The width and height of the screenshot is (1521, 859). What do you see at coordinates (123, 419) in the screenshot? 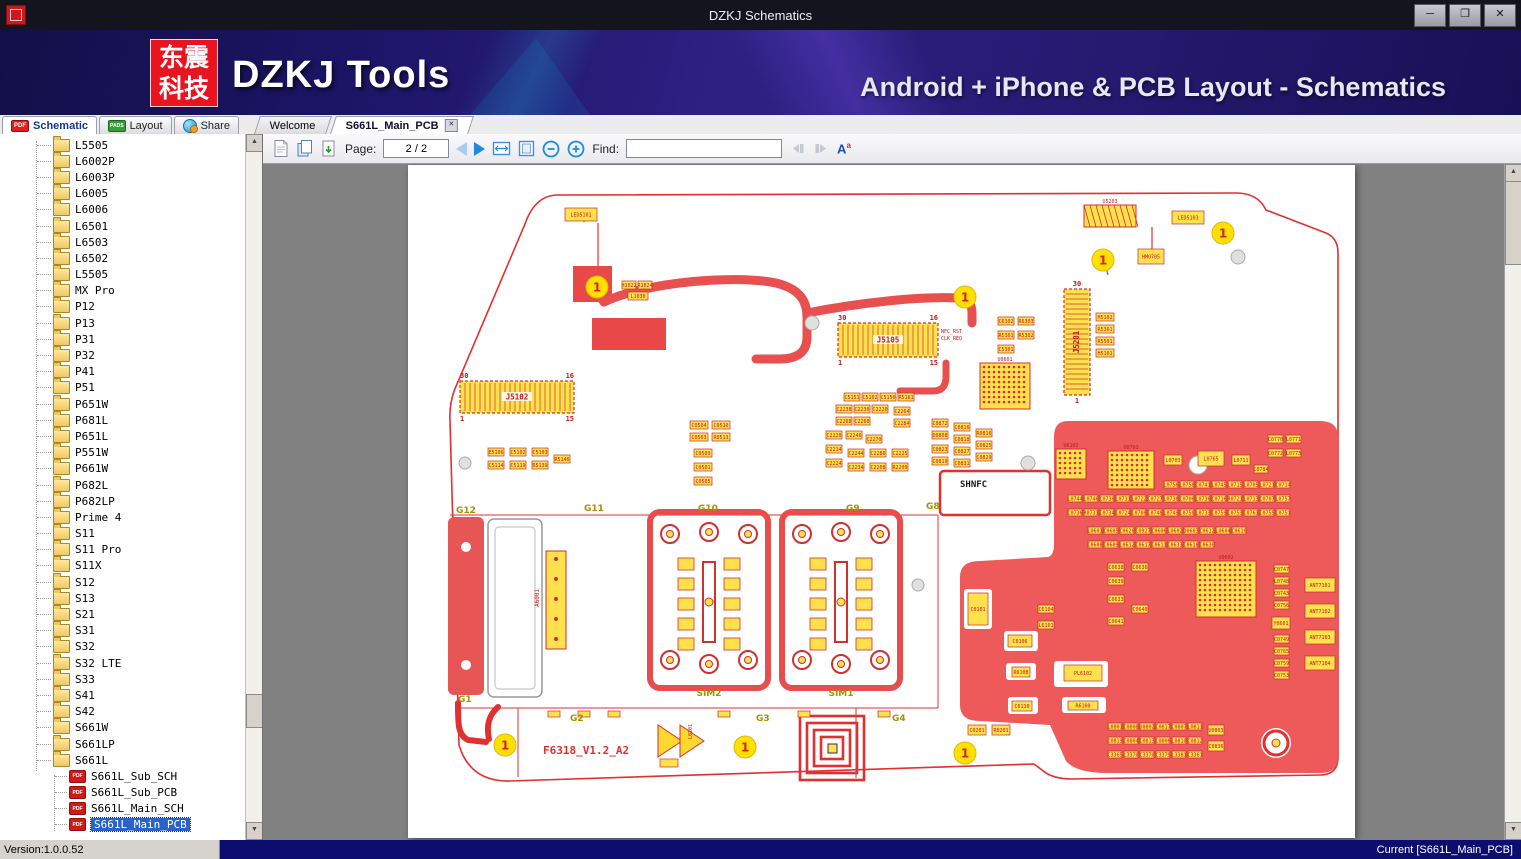
I see `tree-folder-p681l: P681L` at bounding box center [123, 419].